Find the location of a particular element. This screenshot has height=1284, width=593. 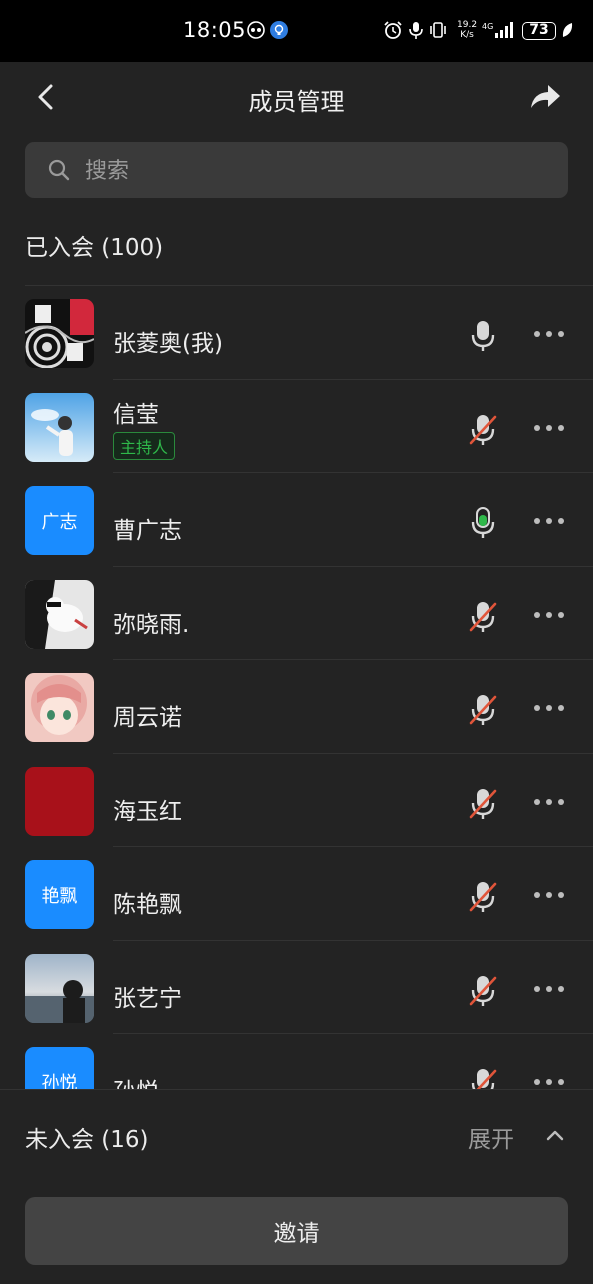

alarm-icon is located at coordinates (393, 30).